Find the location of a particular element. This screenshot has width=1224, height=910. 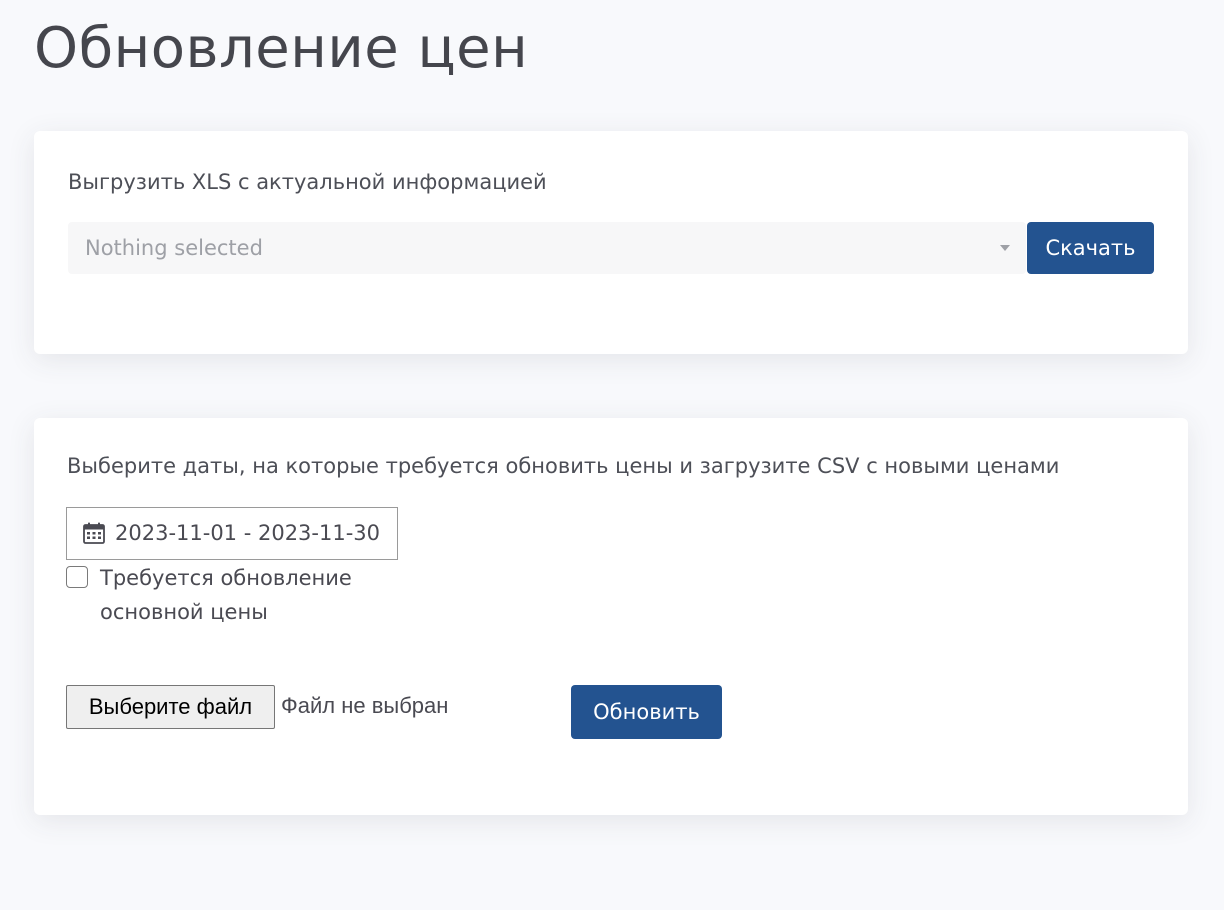

export-label: Выгрузить XLS с актуальной информацией is located at coordinates (307, 182).